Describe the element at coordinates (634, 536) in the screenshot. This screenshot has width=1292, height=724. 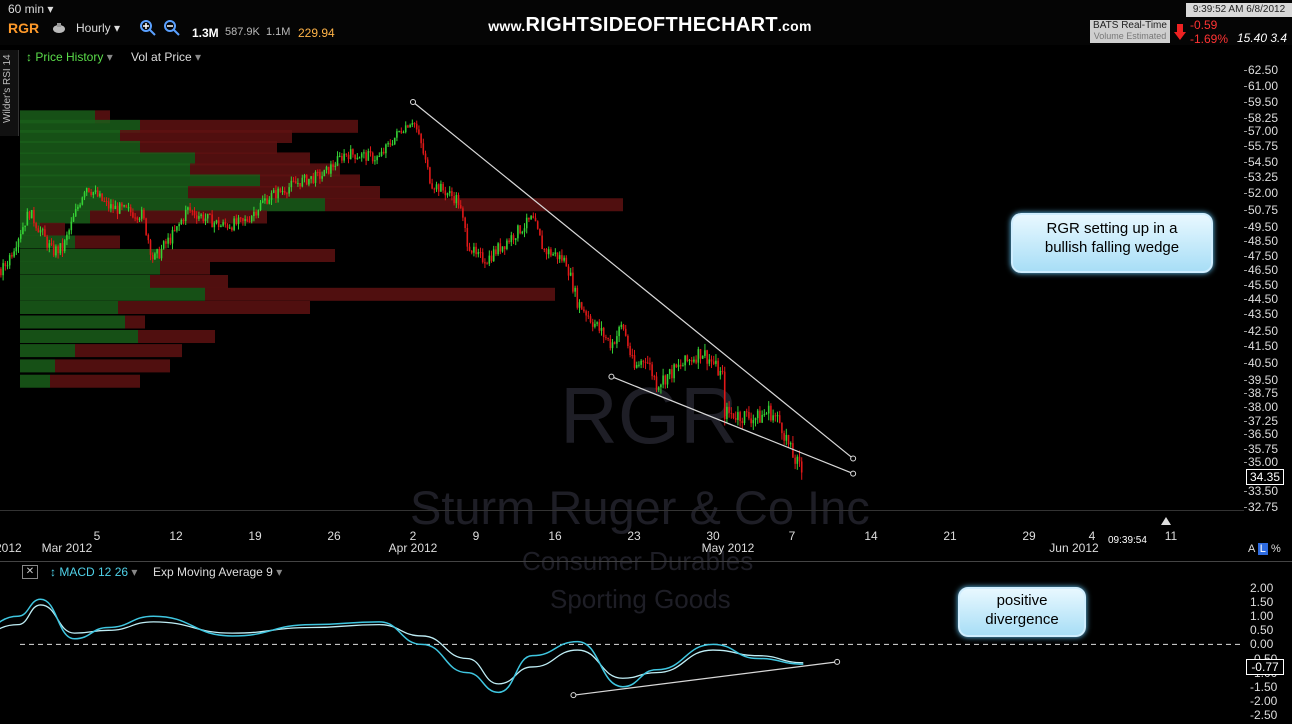
I see `x-tick-label: 23` at that location.